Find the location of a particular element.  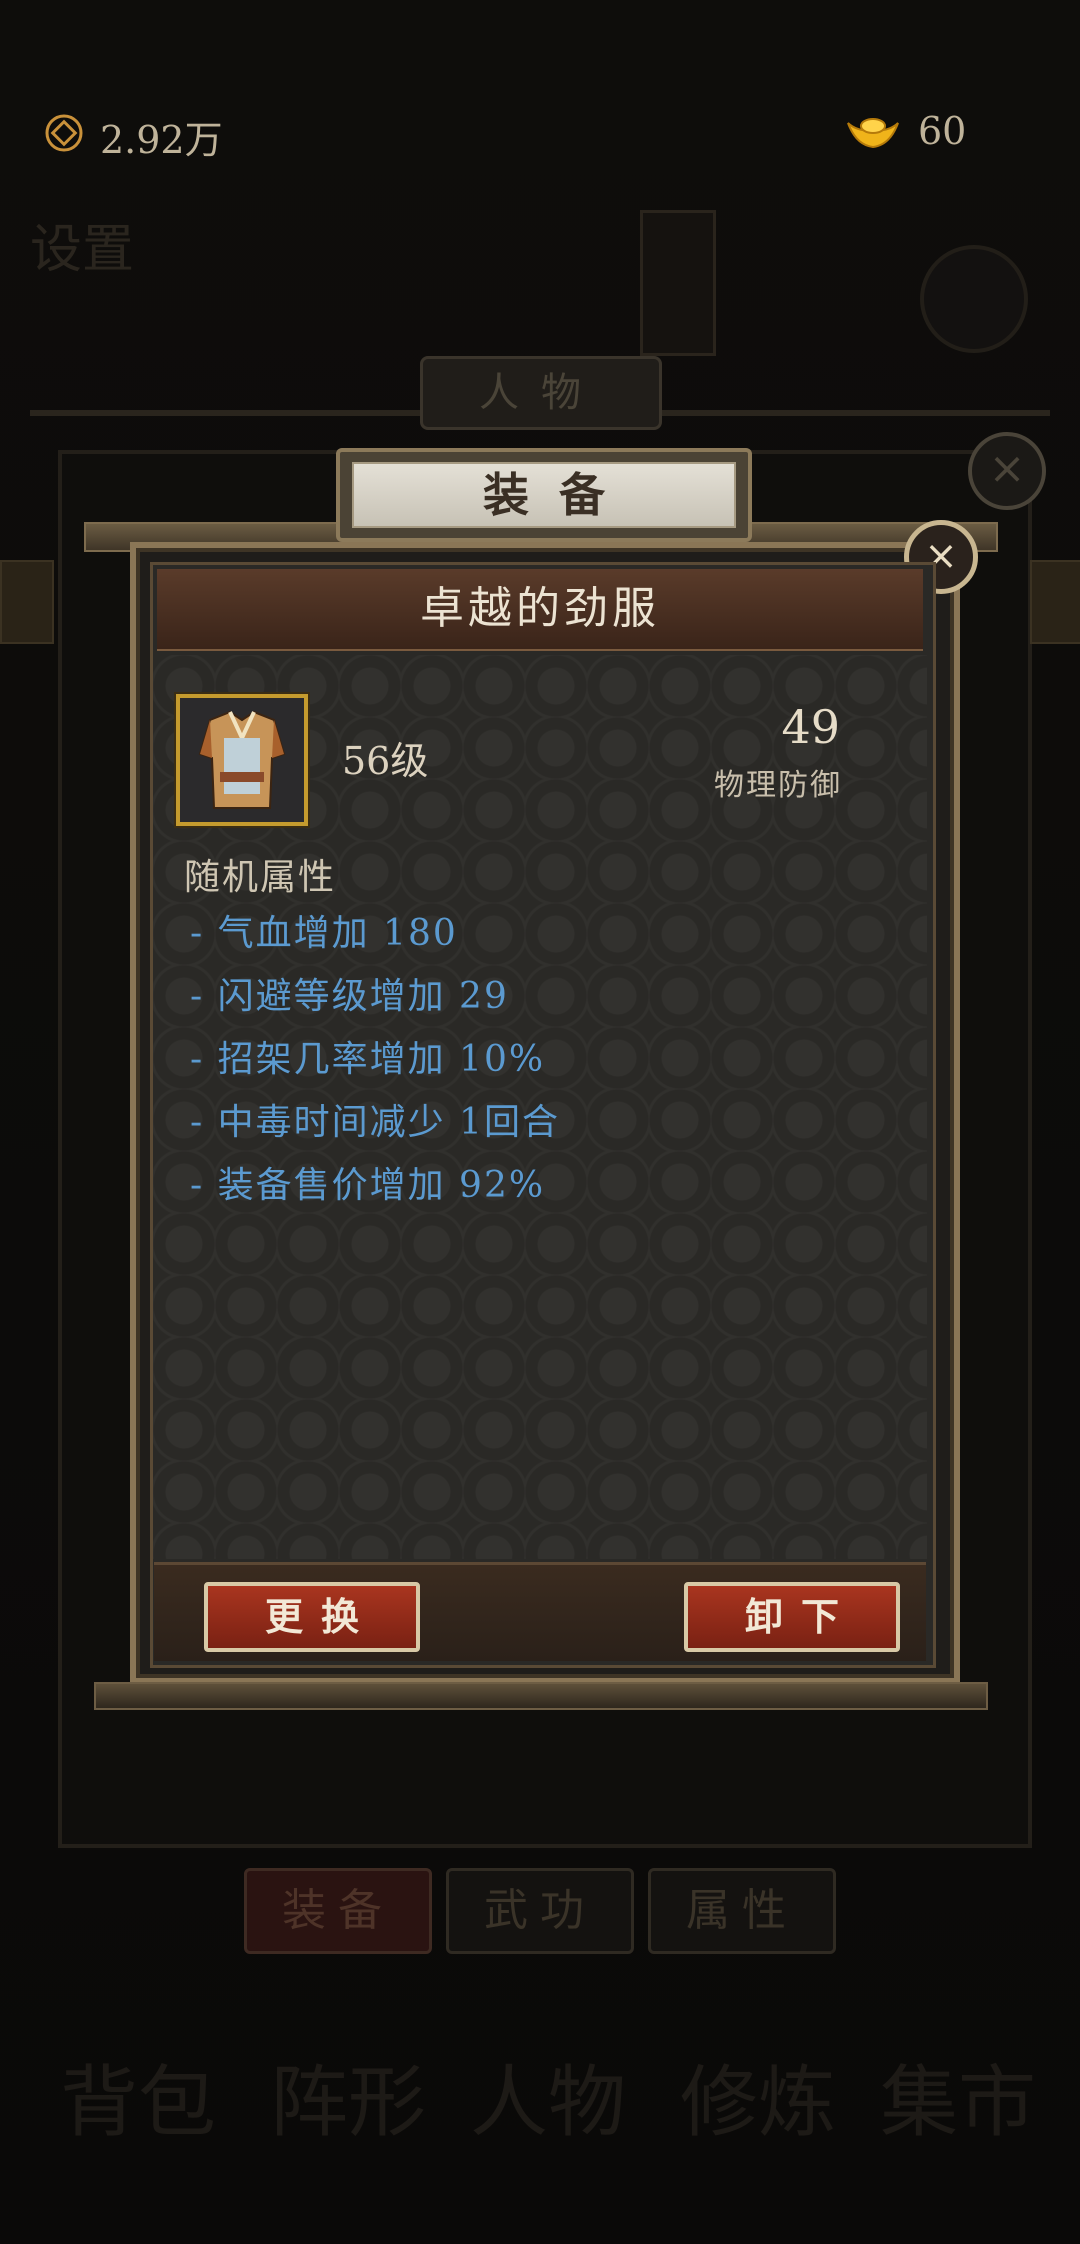

tab-equipment: 装备 is located at coordinates (338, 1911).